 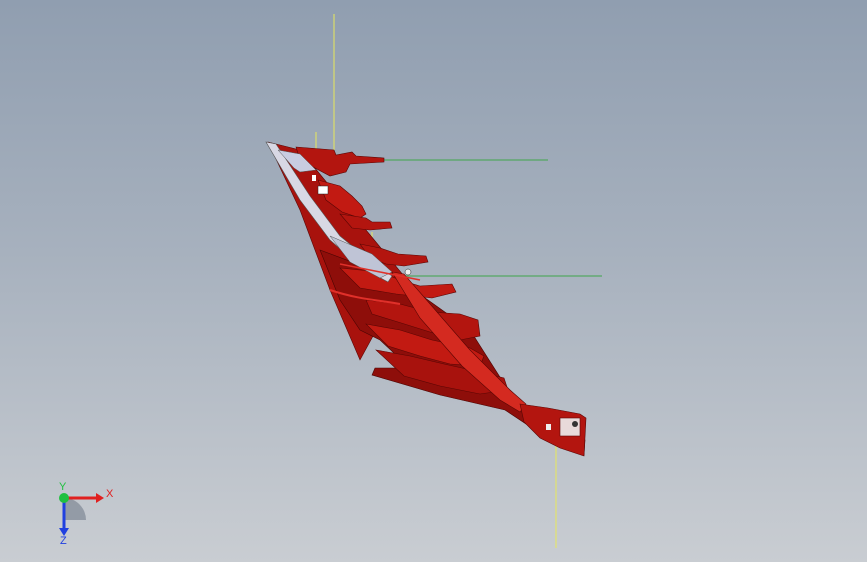 What do you see at coordinates (408, 272) in the screenshot?
I see `part-boss` at bounding box center [408, 272].